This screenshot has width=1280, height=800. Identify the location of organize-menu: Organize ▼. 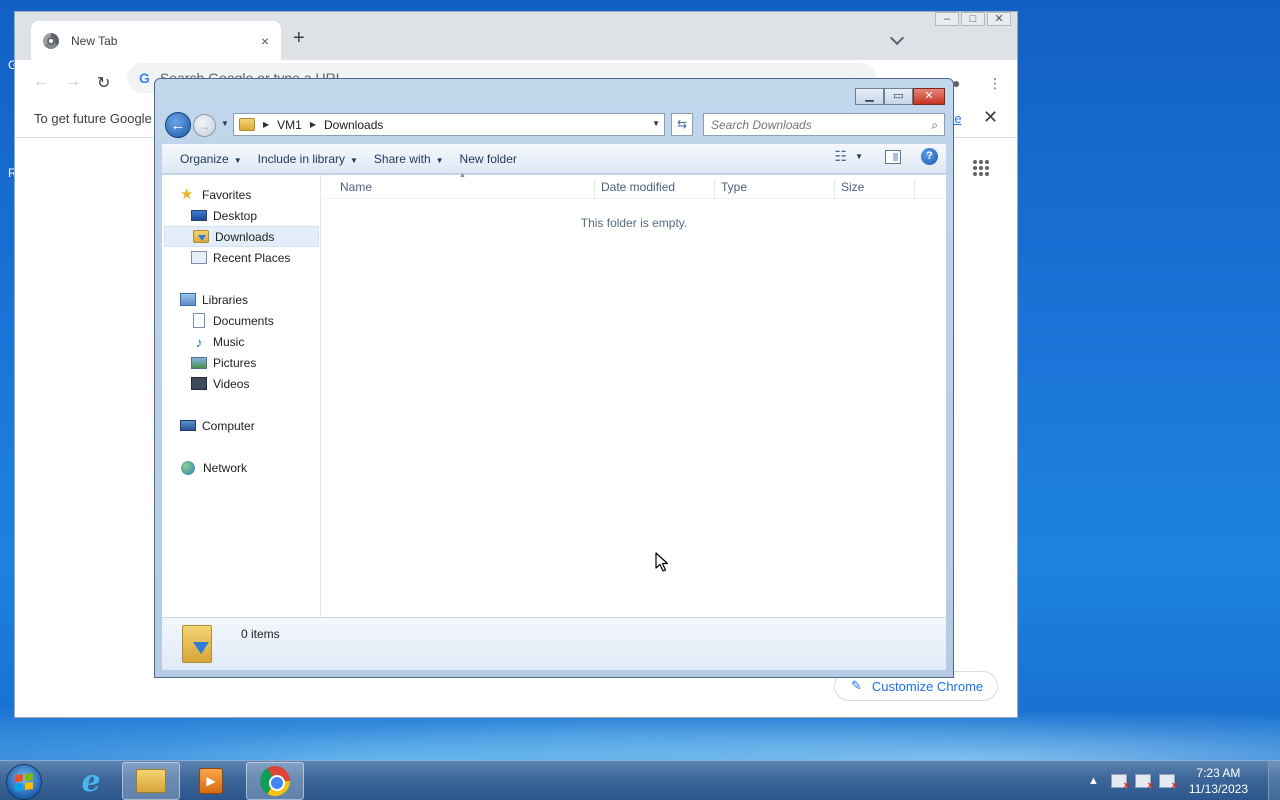
(211, 159).